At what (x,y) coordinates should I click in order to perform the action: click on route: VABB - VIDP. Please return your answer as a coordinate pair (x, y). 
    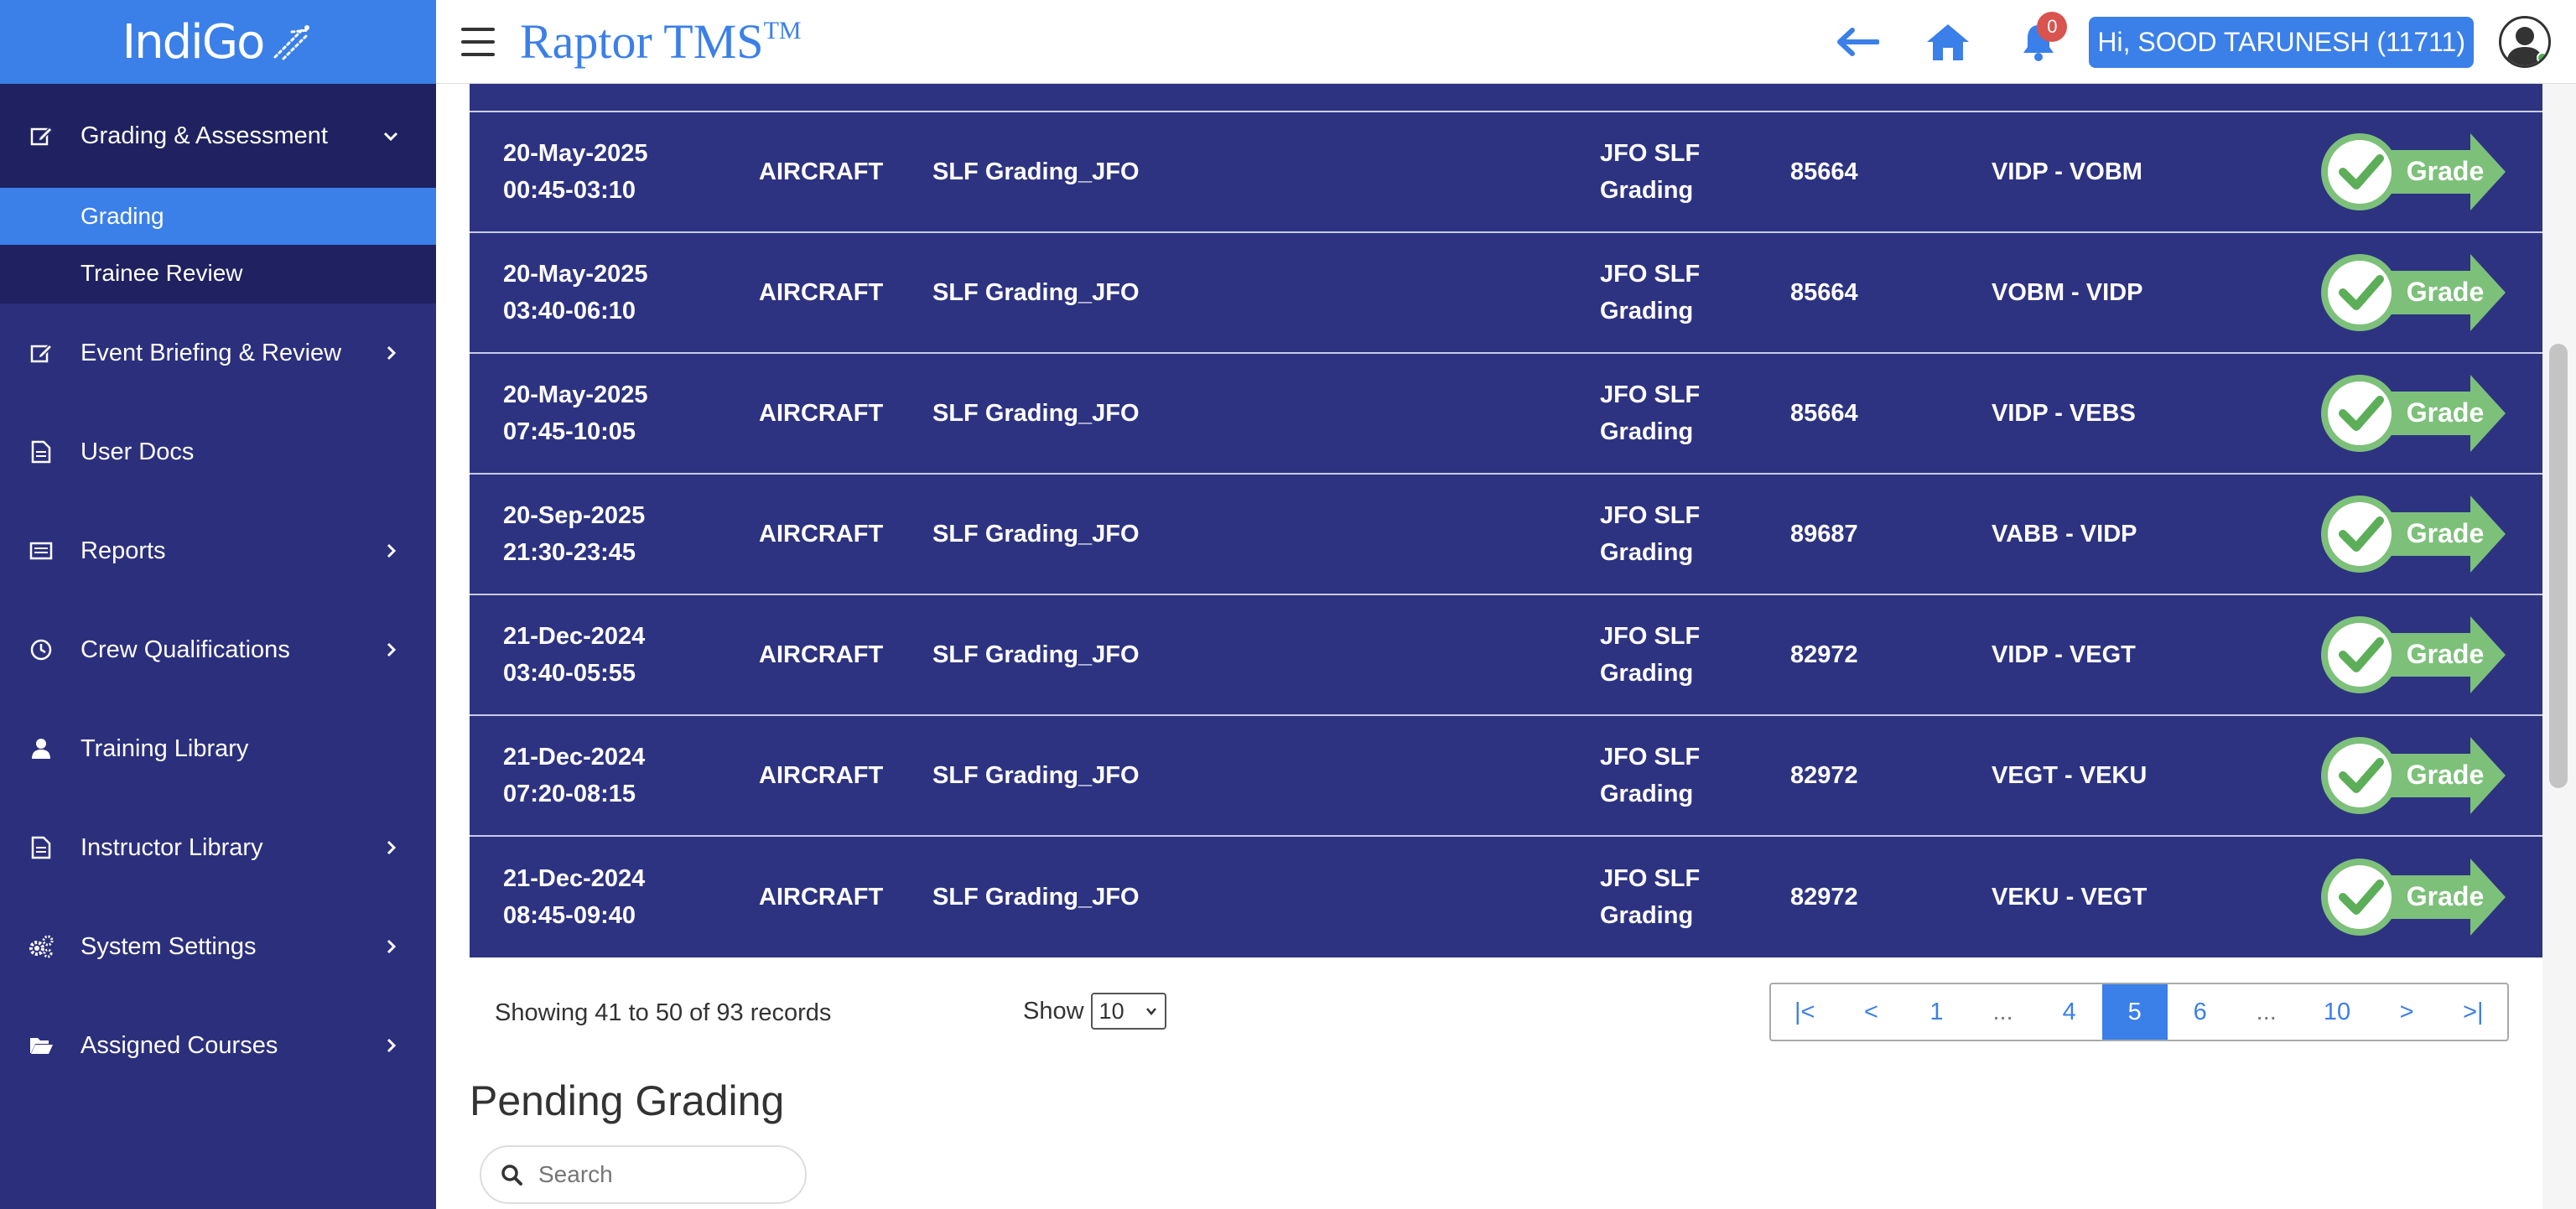
    Looking at the image, I should click on (2064, 534).